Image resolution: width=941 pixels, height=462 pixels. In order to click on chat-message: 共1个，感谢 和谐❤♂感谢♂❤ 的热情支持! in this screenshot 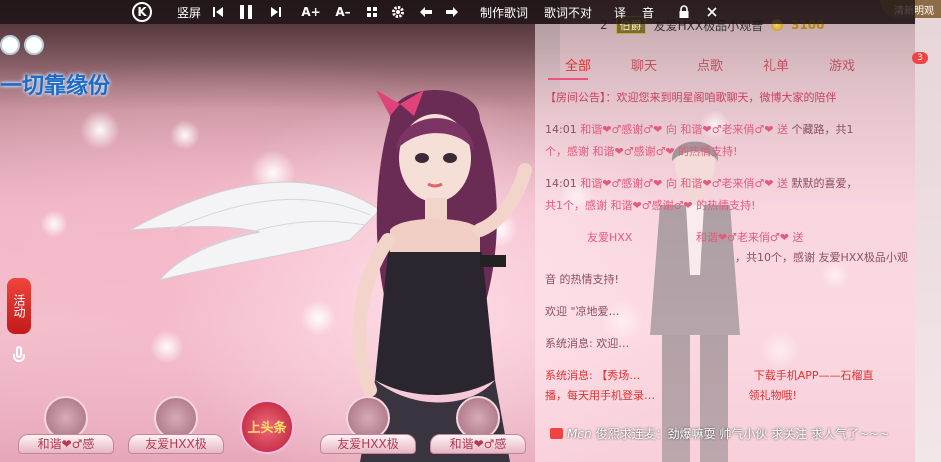, I will do `click(727, 206)`.